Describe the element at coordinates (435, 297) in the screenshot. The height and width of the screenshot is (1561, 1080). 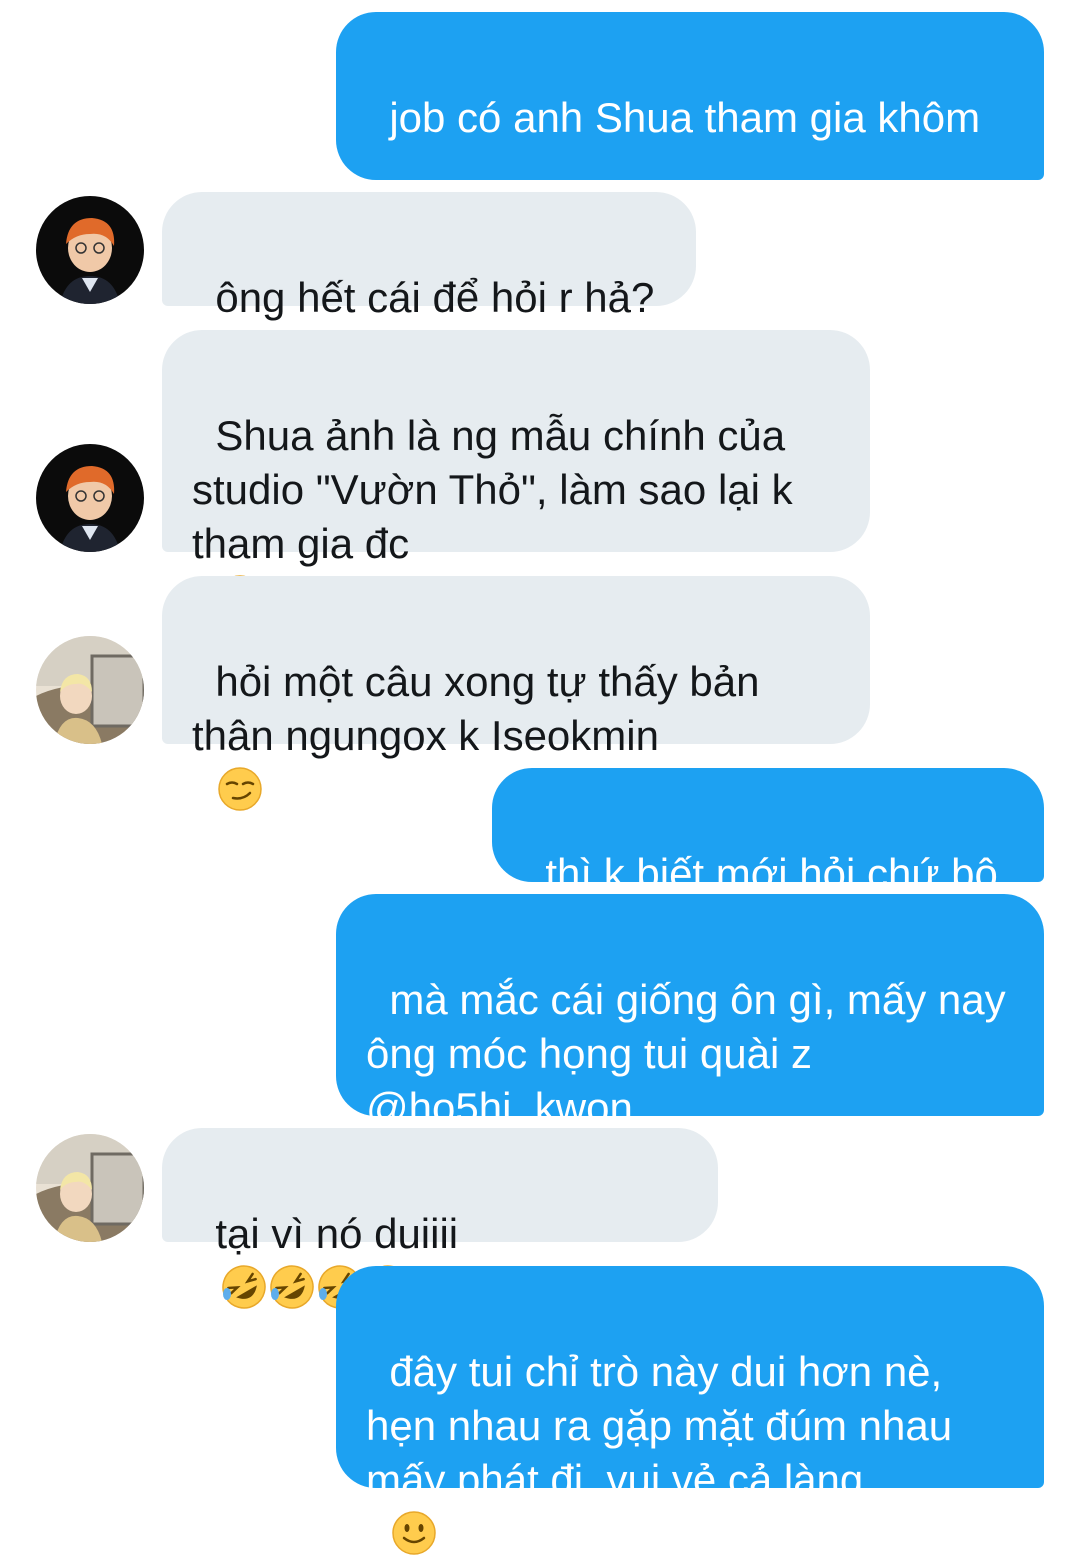
I see `message-text: ông hết cái để hỏi r hả?` at that location.